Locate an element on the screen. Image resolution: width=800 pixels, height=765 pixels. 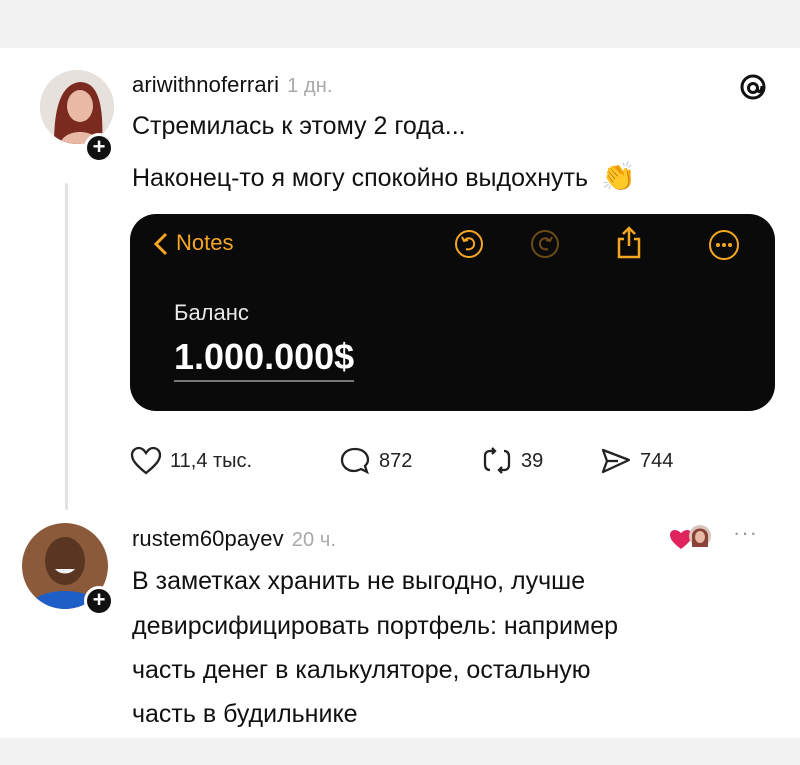
notes-back-label: Notes is located at coordinates (205, 242).